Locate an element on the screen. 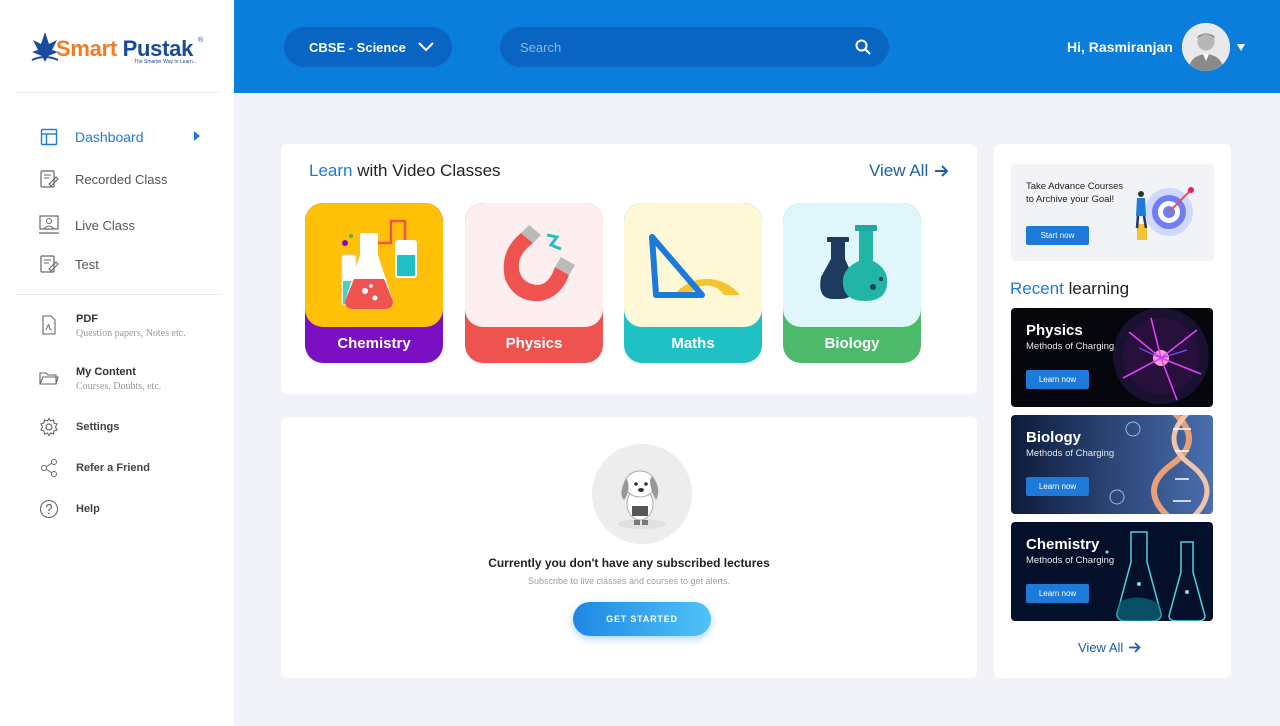 The image size is (1280, 726). subject-card-maths: Maths is located at coordinates (693, 283).